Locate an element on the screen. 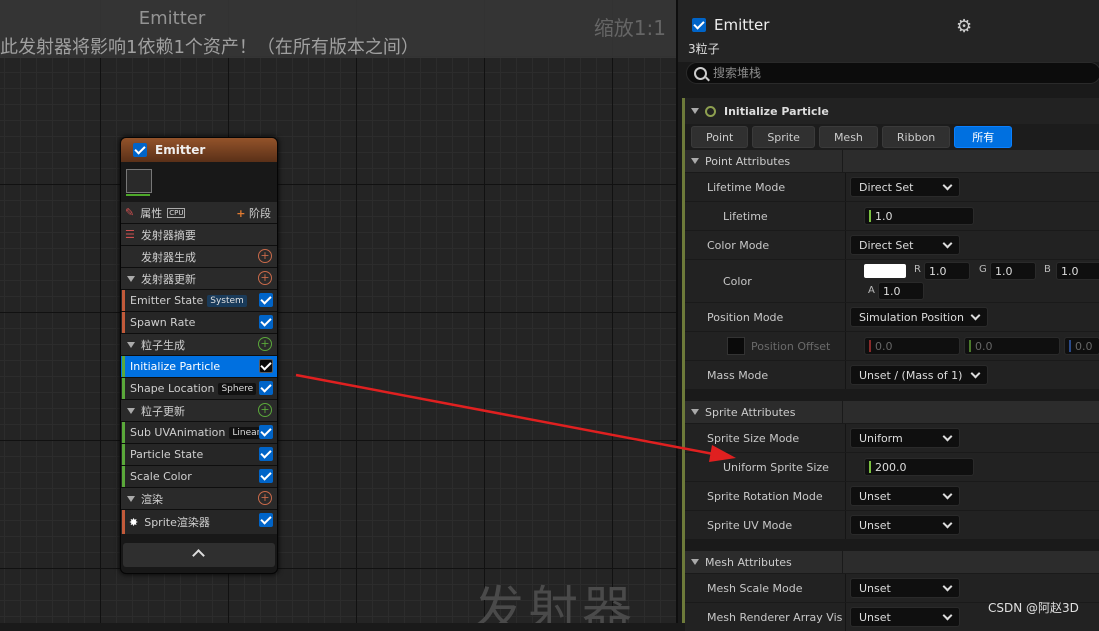 Image resolution: width=1099 pixels, height=631 pixels. property-label: Uniform Sprite Size is located at coordinates (776, 467).